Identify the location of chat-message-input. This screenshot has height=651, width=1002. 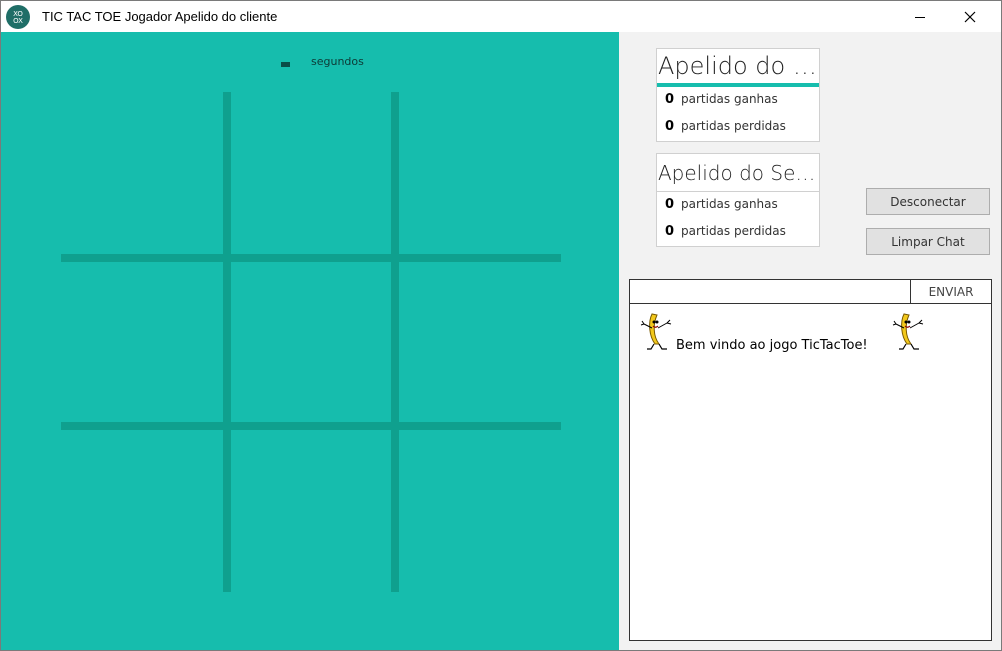
(770, 292).